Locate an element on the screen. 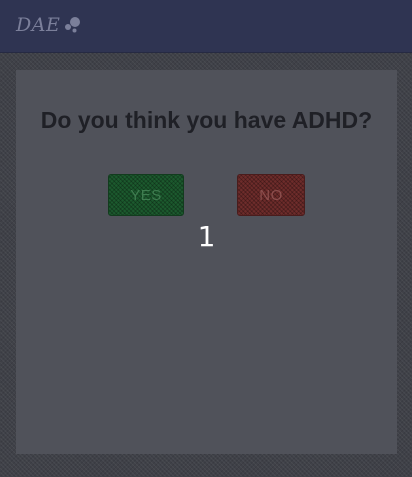 The height and width of the screenshot is (477, 412). no-button: NO is located at coordinates (271, 195).